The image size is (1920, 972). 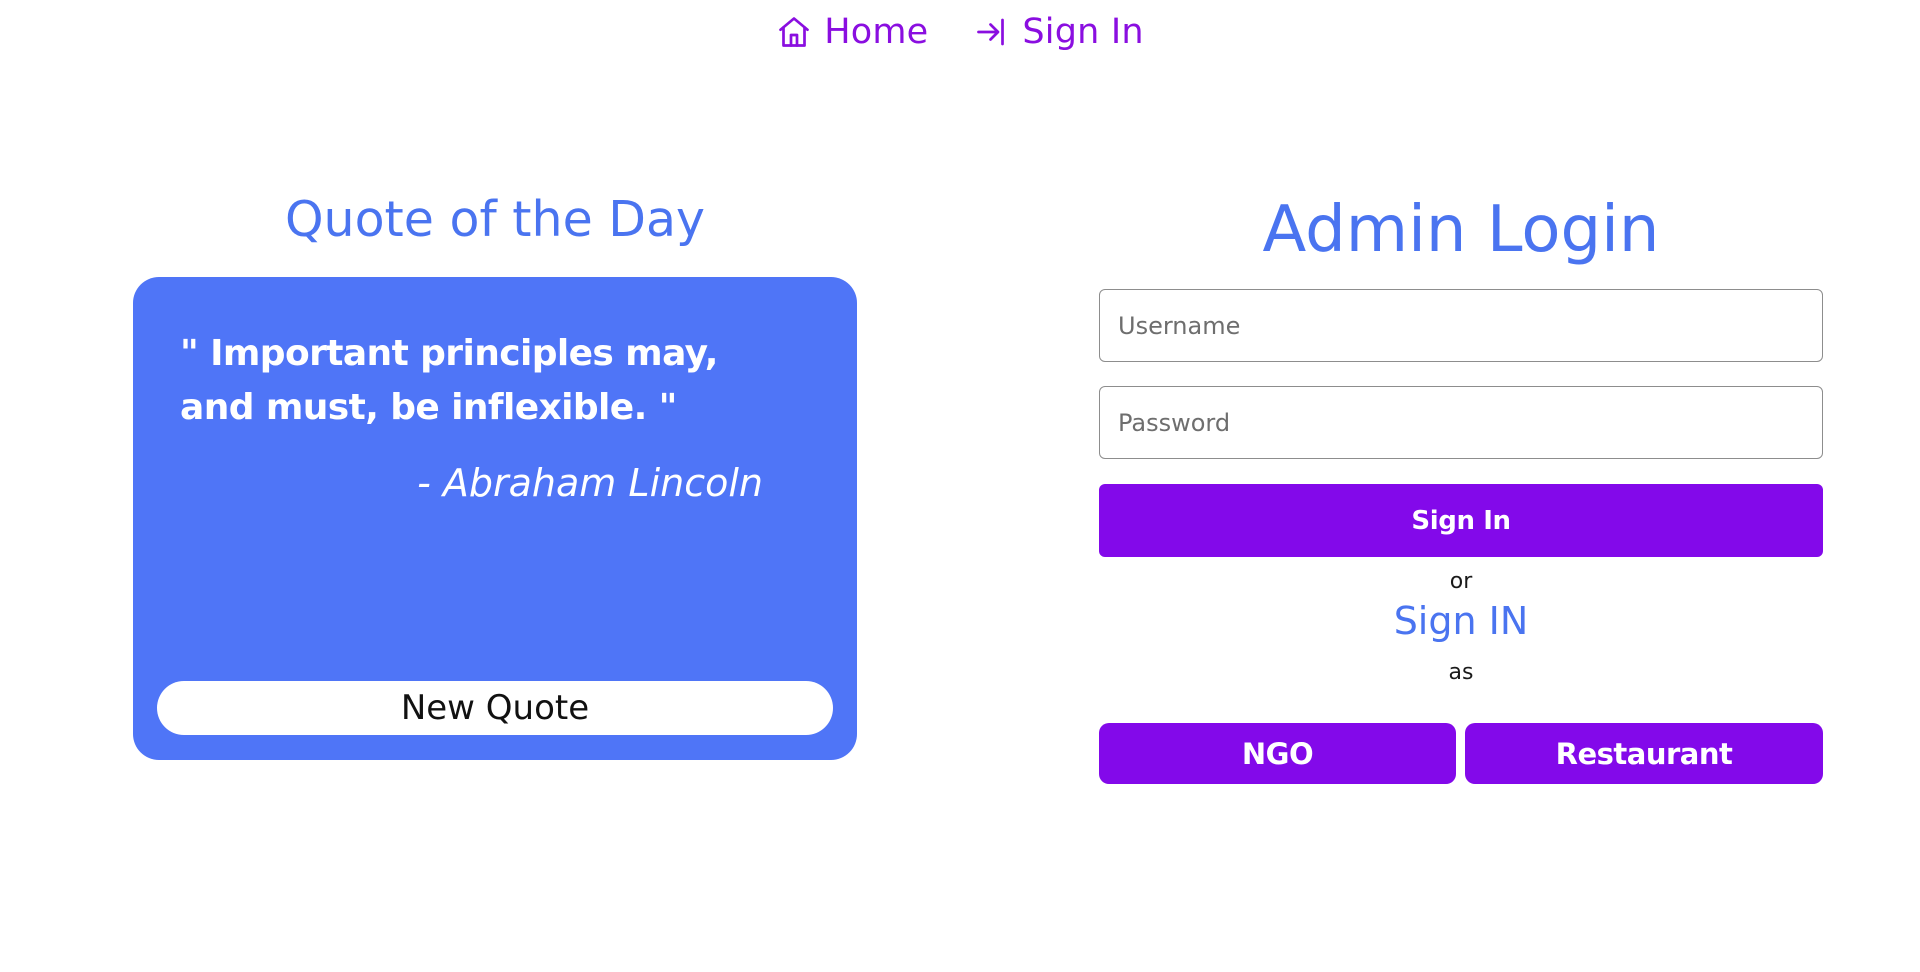 What do you see at coordinates (1461, 621) in the screenshot?
I see `sign-in-as-title: Sign IN` at bounding box center [1461, 621].